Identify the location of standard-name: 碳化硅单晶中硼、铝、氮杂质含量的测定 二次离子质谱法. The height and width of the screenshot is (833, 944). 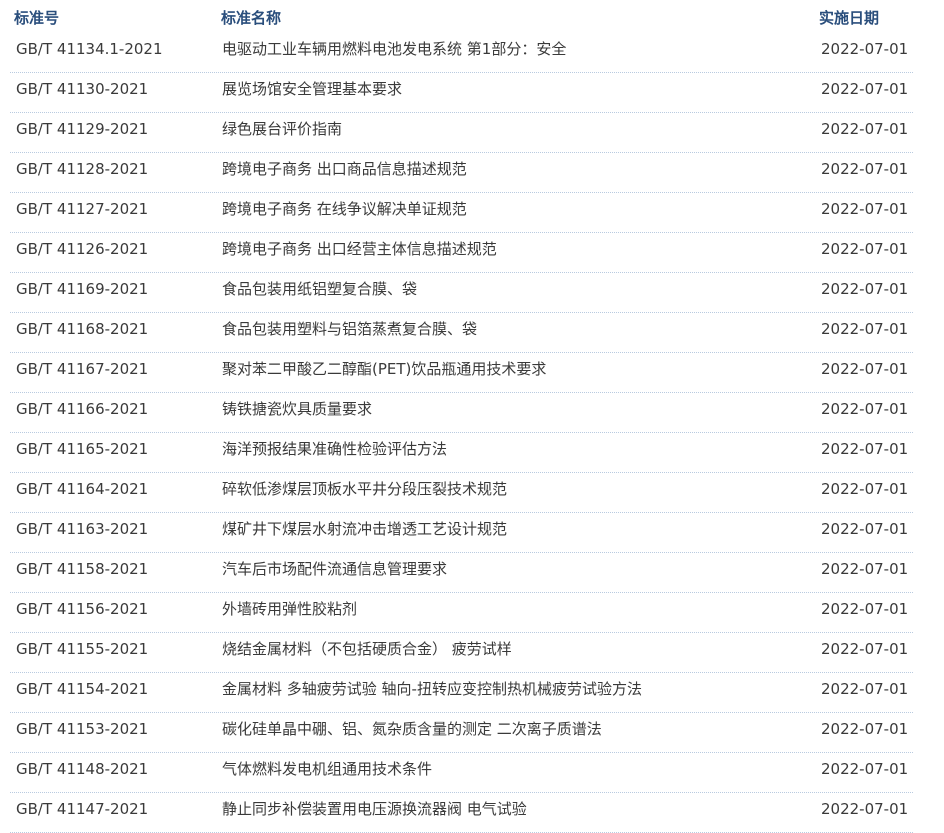
(412, 729).